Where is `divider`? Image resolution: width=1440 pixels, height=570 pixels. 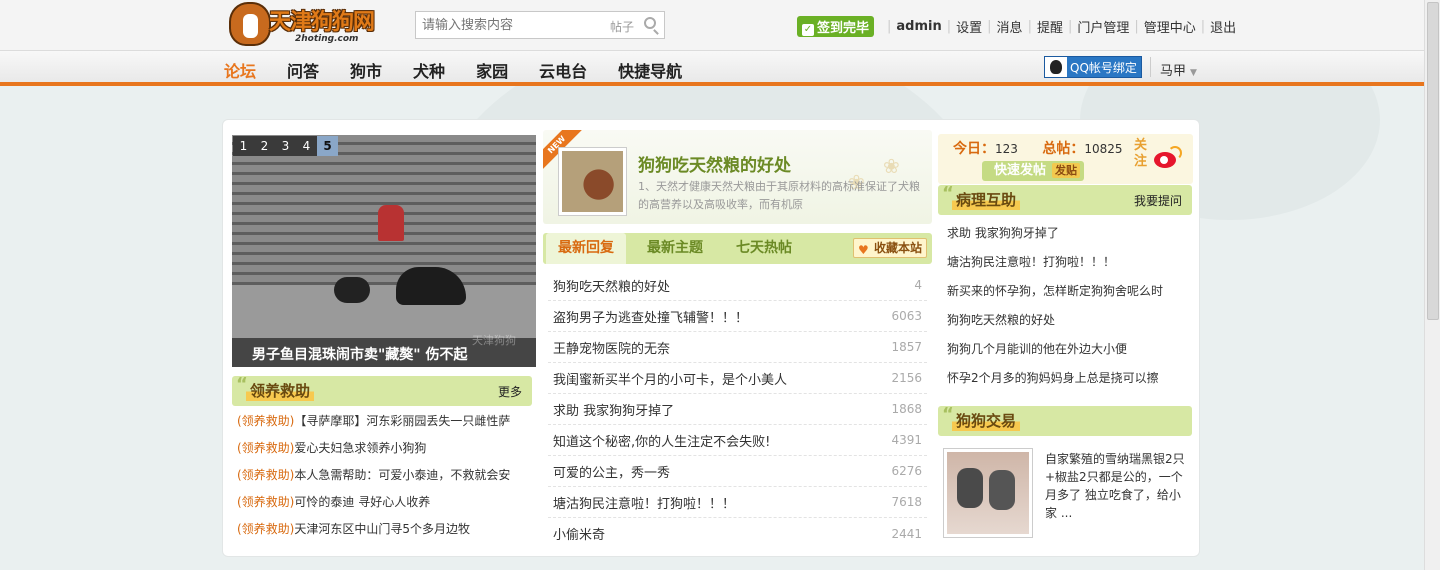 divider is located at coordinates (1150, 67).